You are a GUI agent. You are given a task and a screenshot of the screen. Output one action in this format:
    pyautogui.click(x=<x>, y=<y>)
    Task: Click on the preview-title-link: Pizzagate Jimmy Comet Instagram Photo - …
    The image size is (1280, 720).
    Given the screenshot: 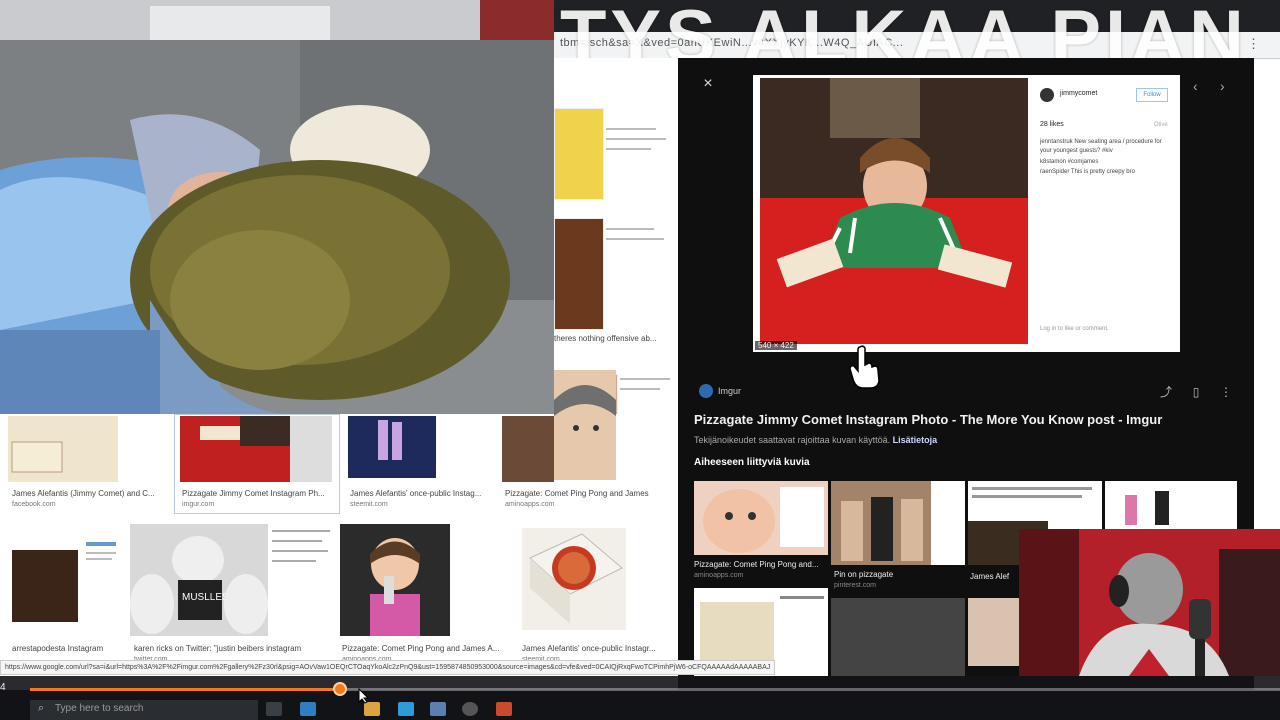 What is the action you would take?
    pyautogui.click(x=928, y=419)
    